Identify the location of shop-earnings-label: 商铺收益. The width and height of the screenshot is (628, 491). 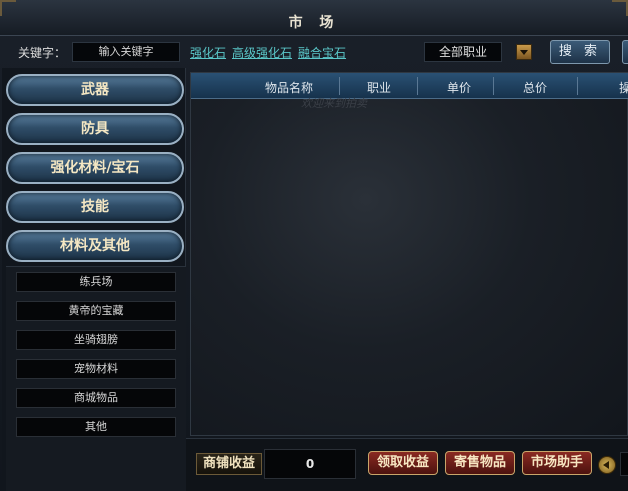
(229, 464).